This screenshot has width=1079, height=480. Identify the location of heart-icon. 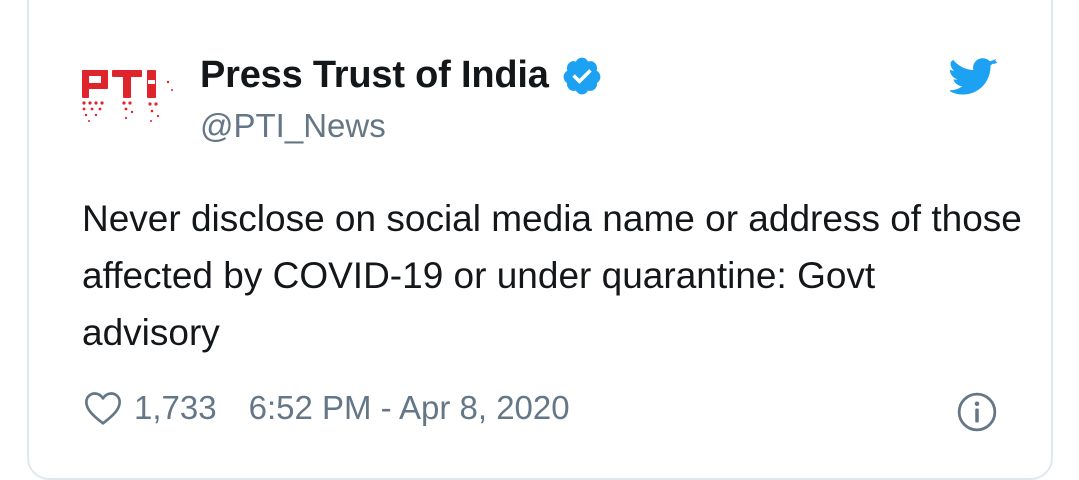
(103, 408).